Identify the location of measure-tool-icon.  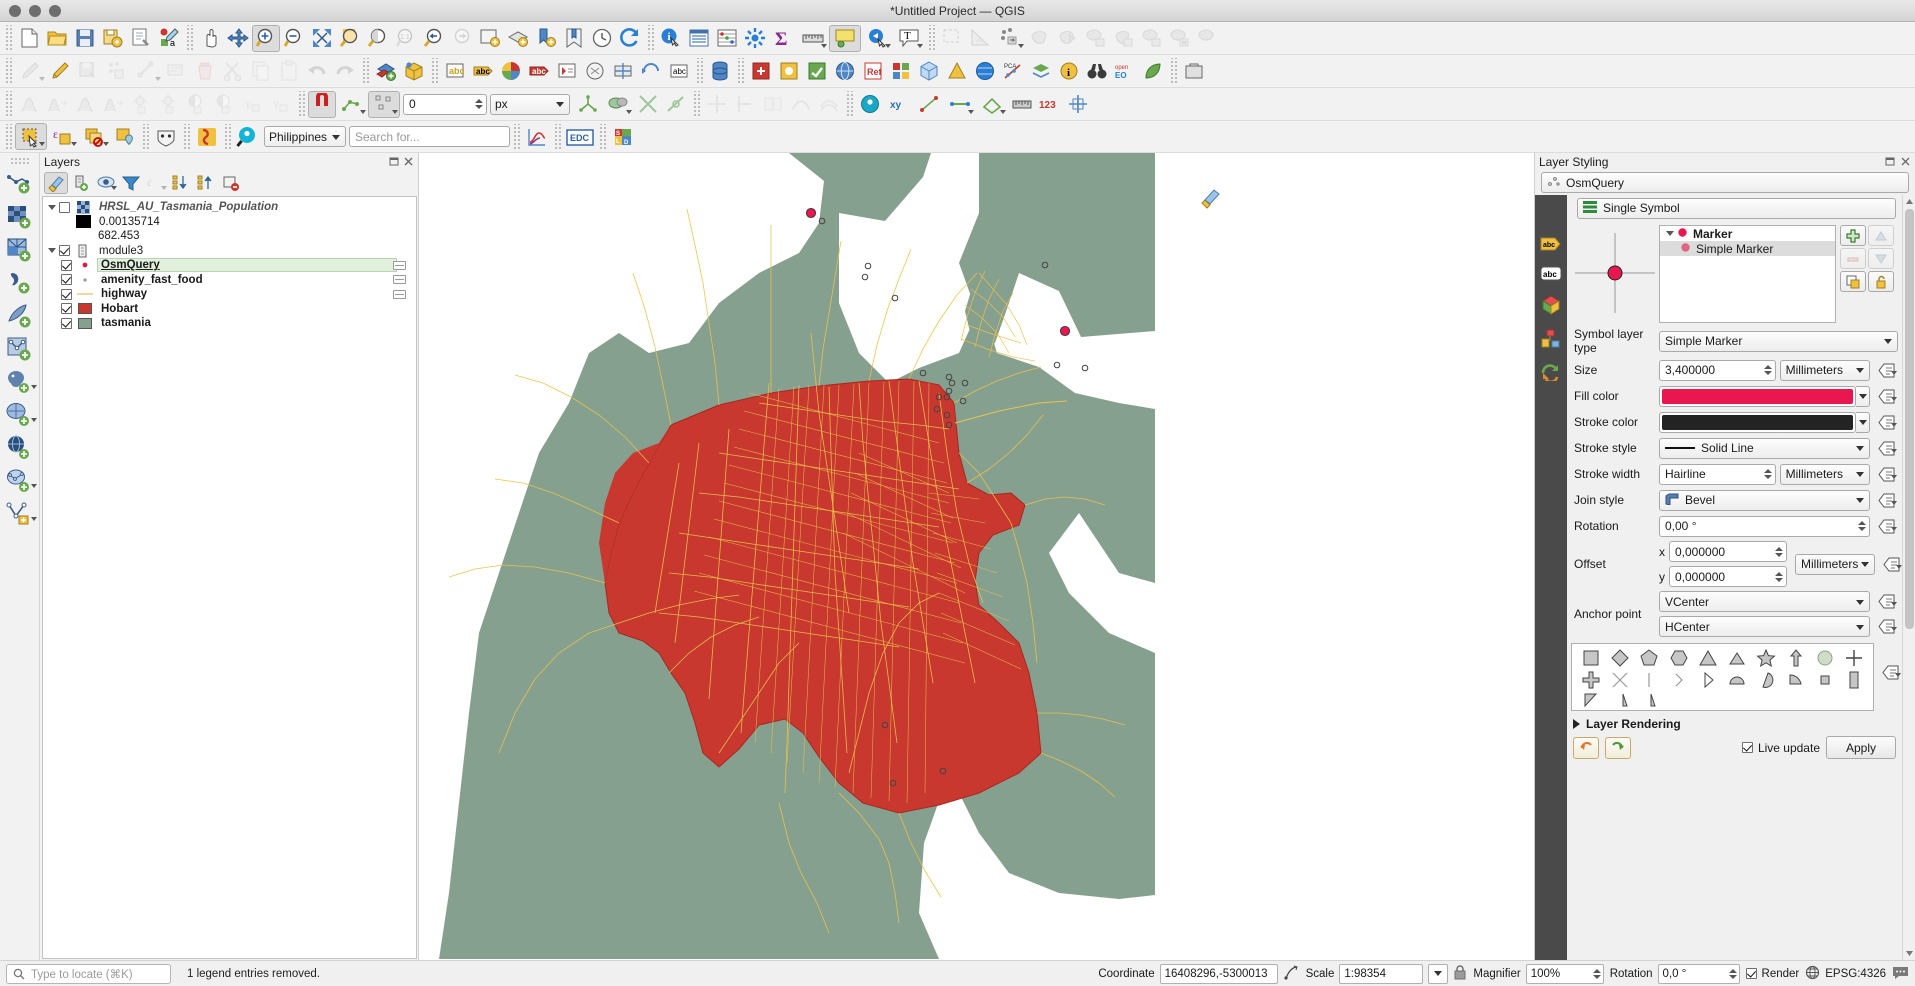
(992, 104).